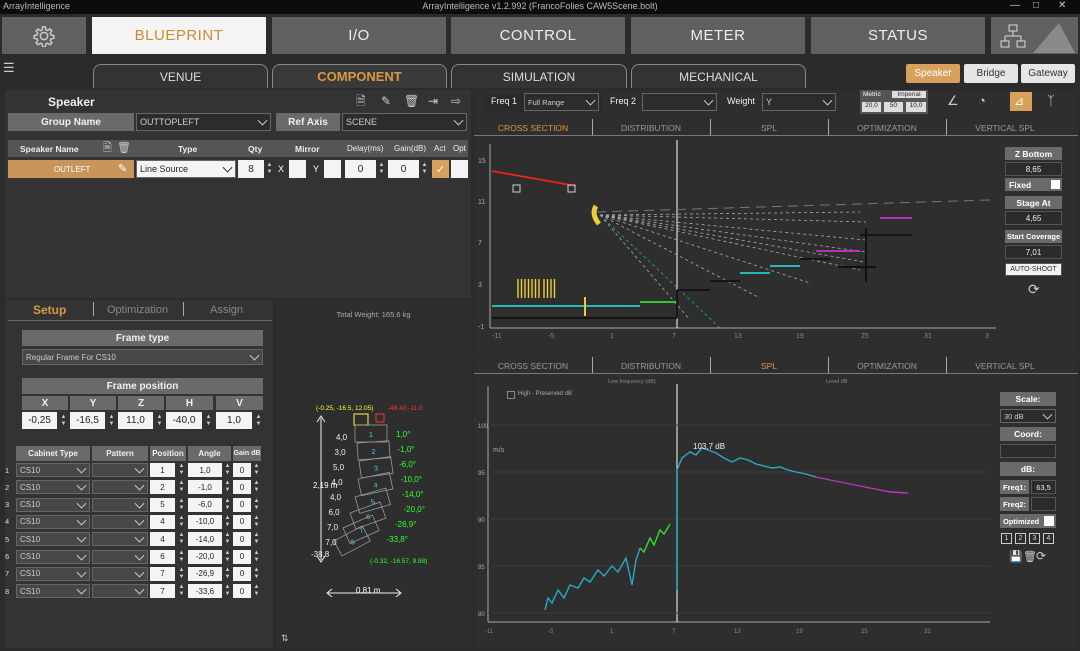 The image size is (1080, 651). I want to click on cab-position-input: 2, so click(162, 487).